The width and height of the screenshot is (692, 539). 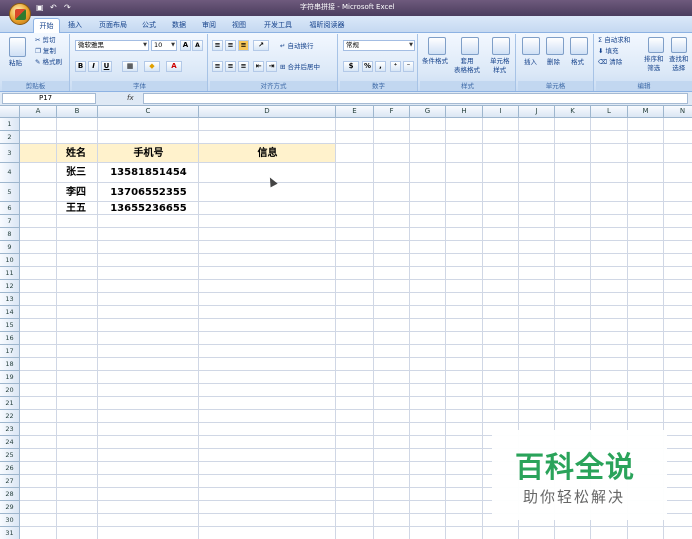 What do you see at coordinates (10, 153) in the screenshot?
I see `row-header: 3` at bounding box center [10, 153].